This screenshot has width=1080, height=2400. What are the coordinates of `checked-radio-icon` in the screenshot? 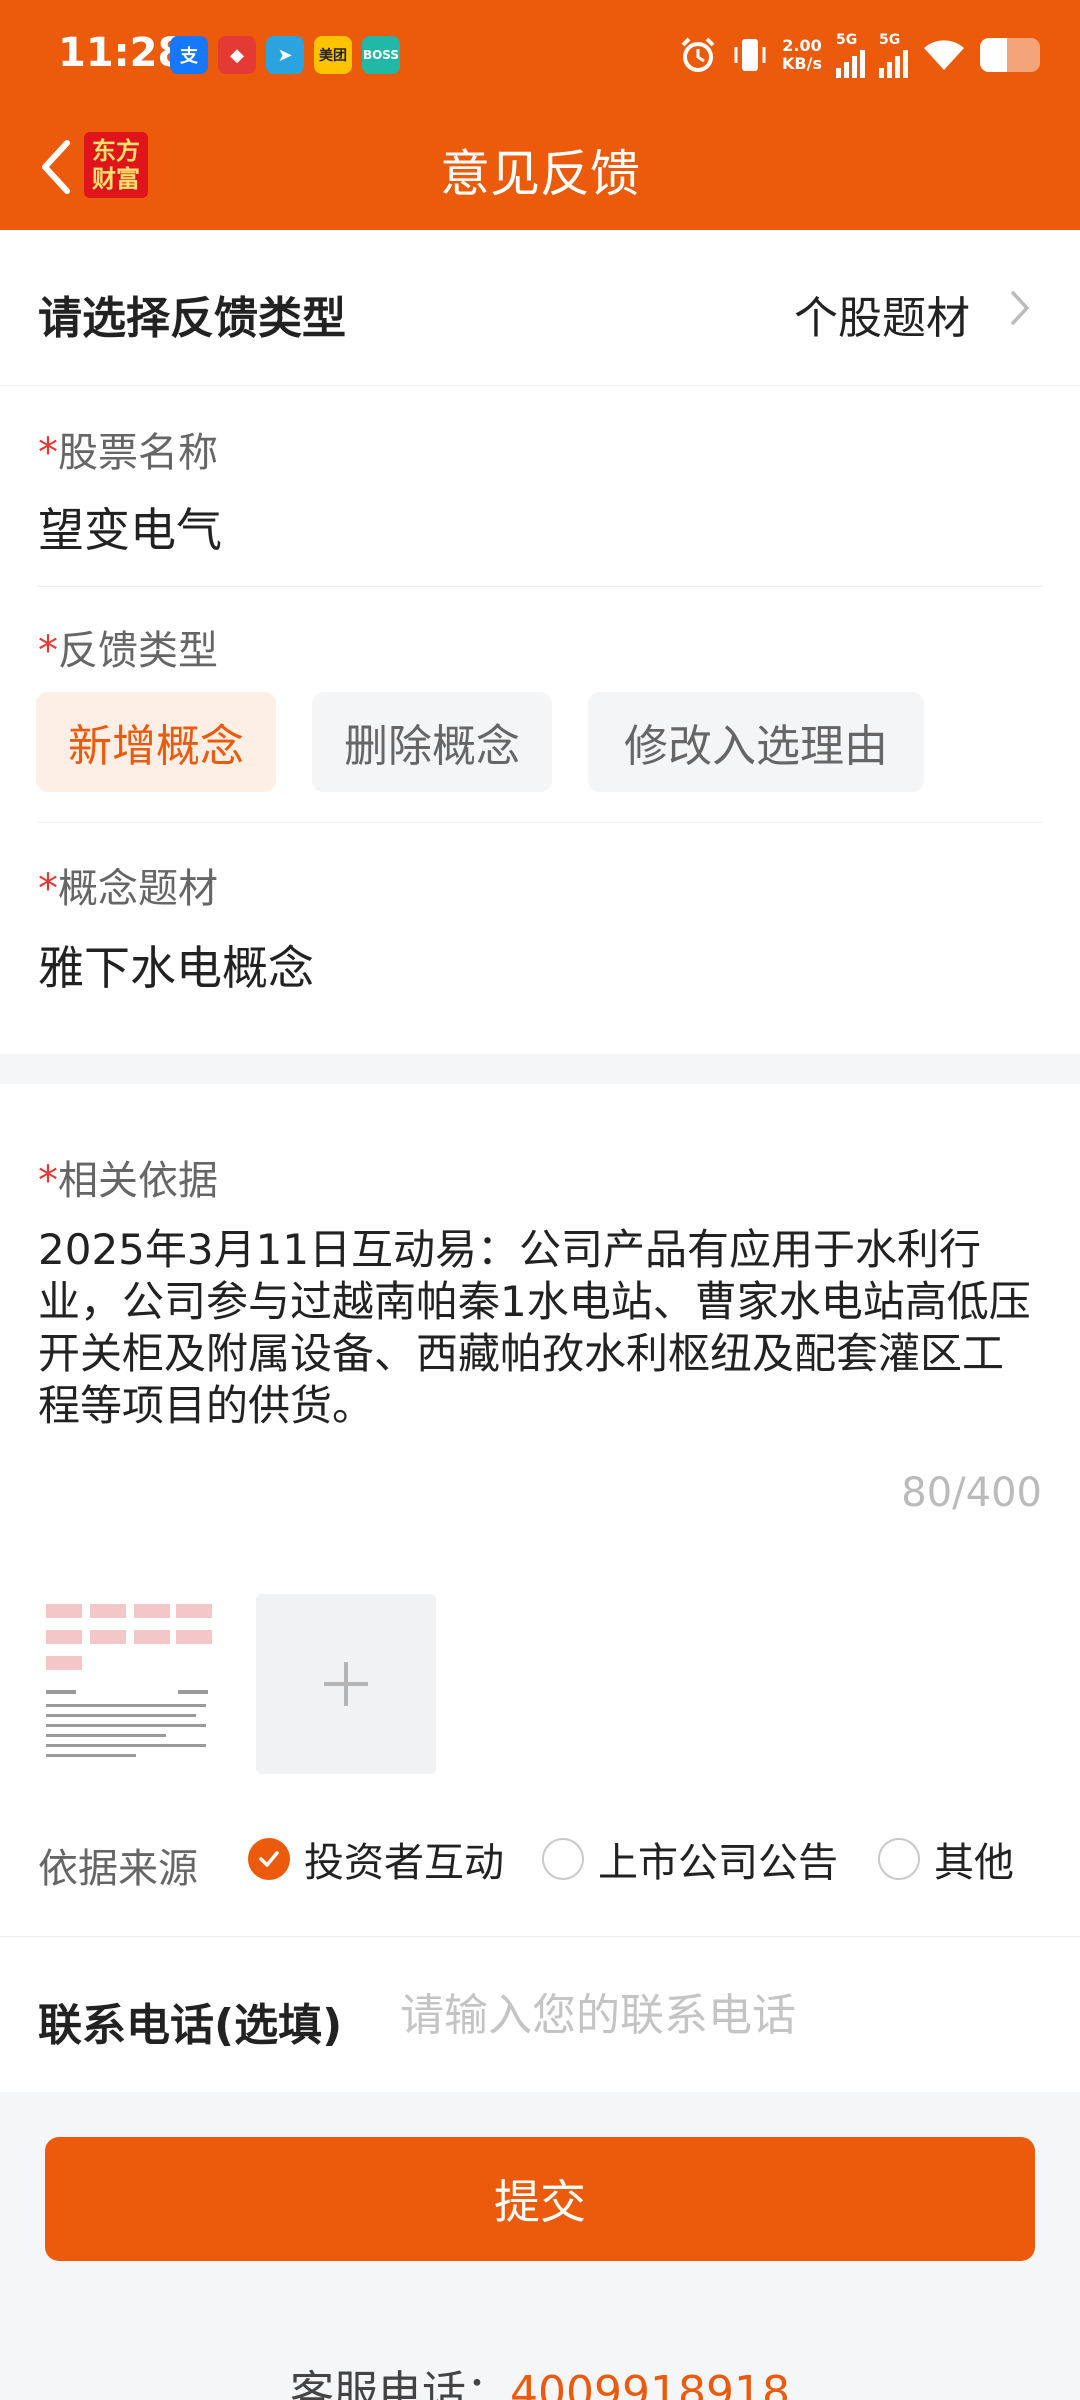 It's located at (269, 1859).